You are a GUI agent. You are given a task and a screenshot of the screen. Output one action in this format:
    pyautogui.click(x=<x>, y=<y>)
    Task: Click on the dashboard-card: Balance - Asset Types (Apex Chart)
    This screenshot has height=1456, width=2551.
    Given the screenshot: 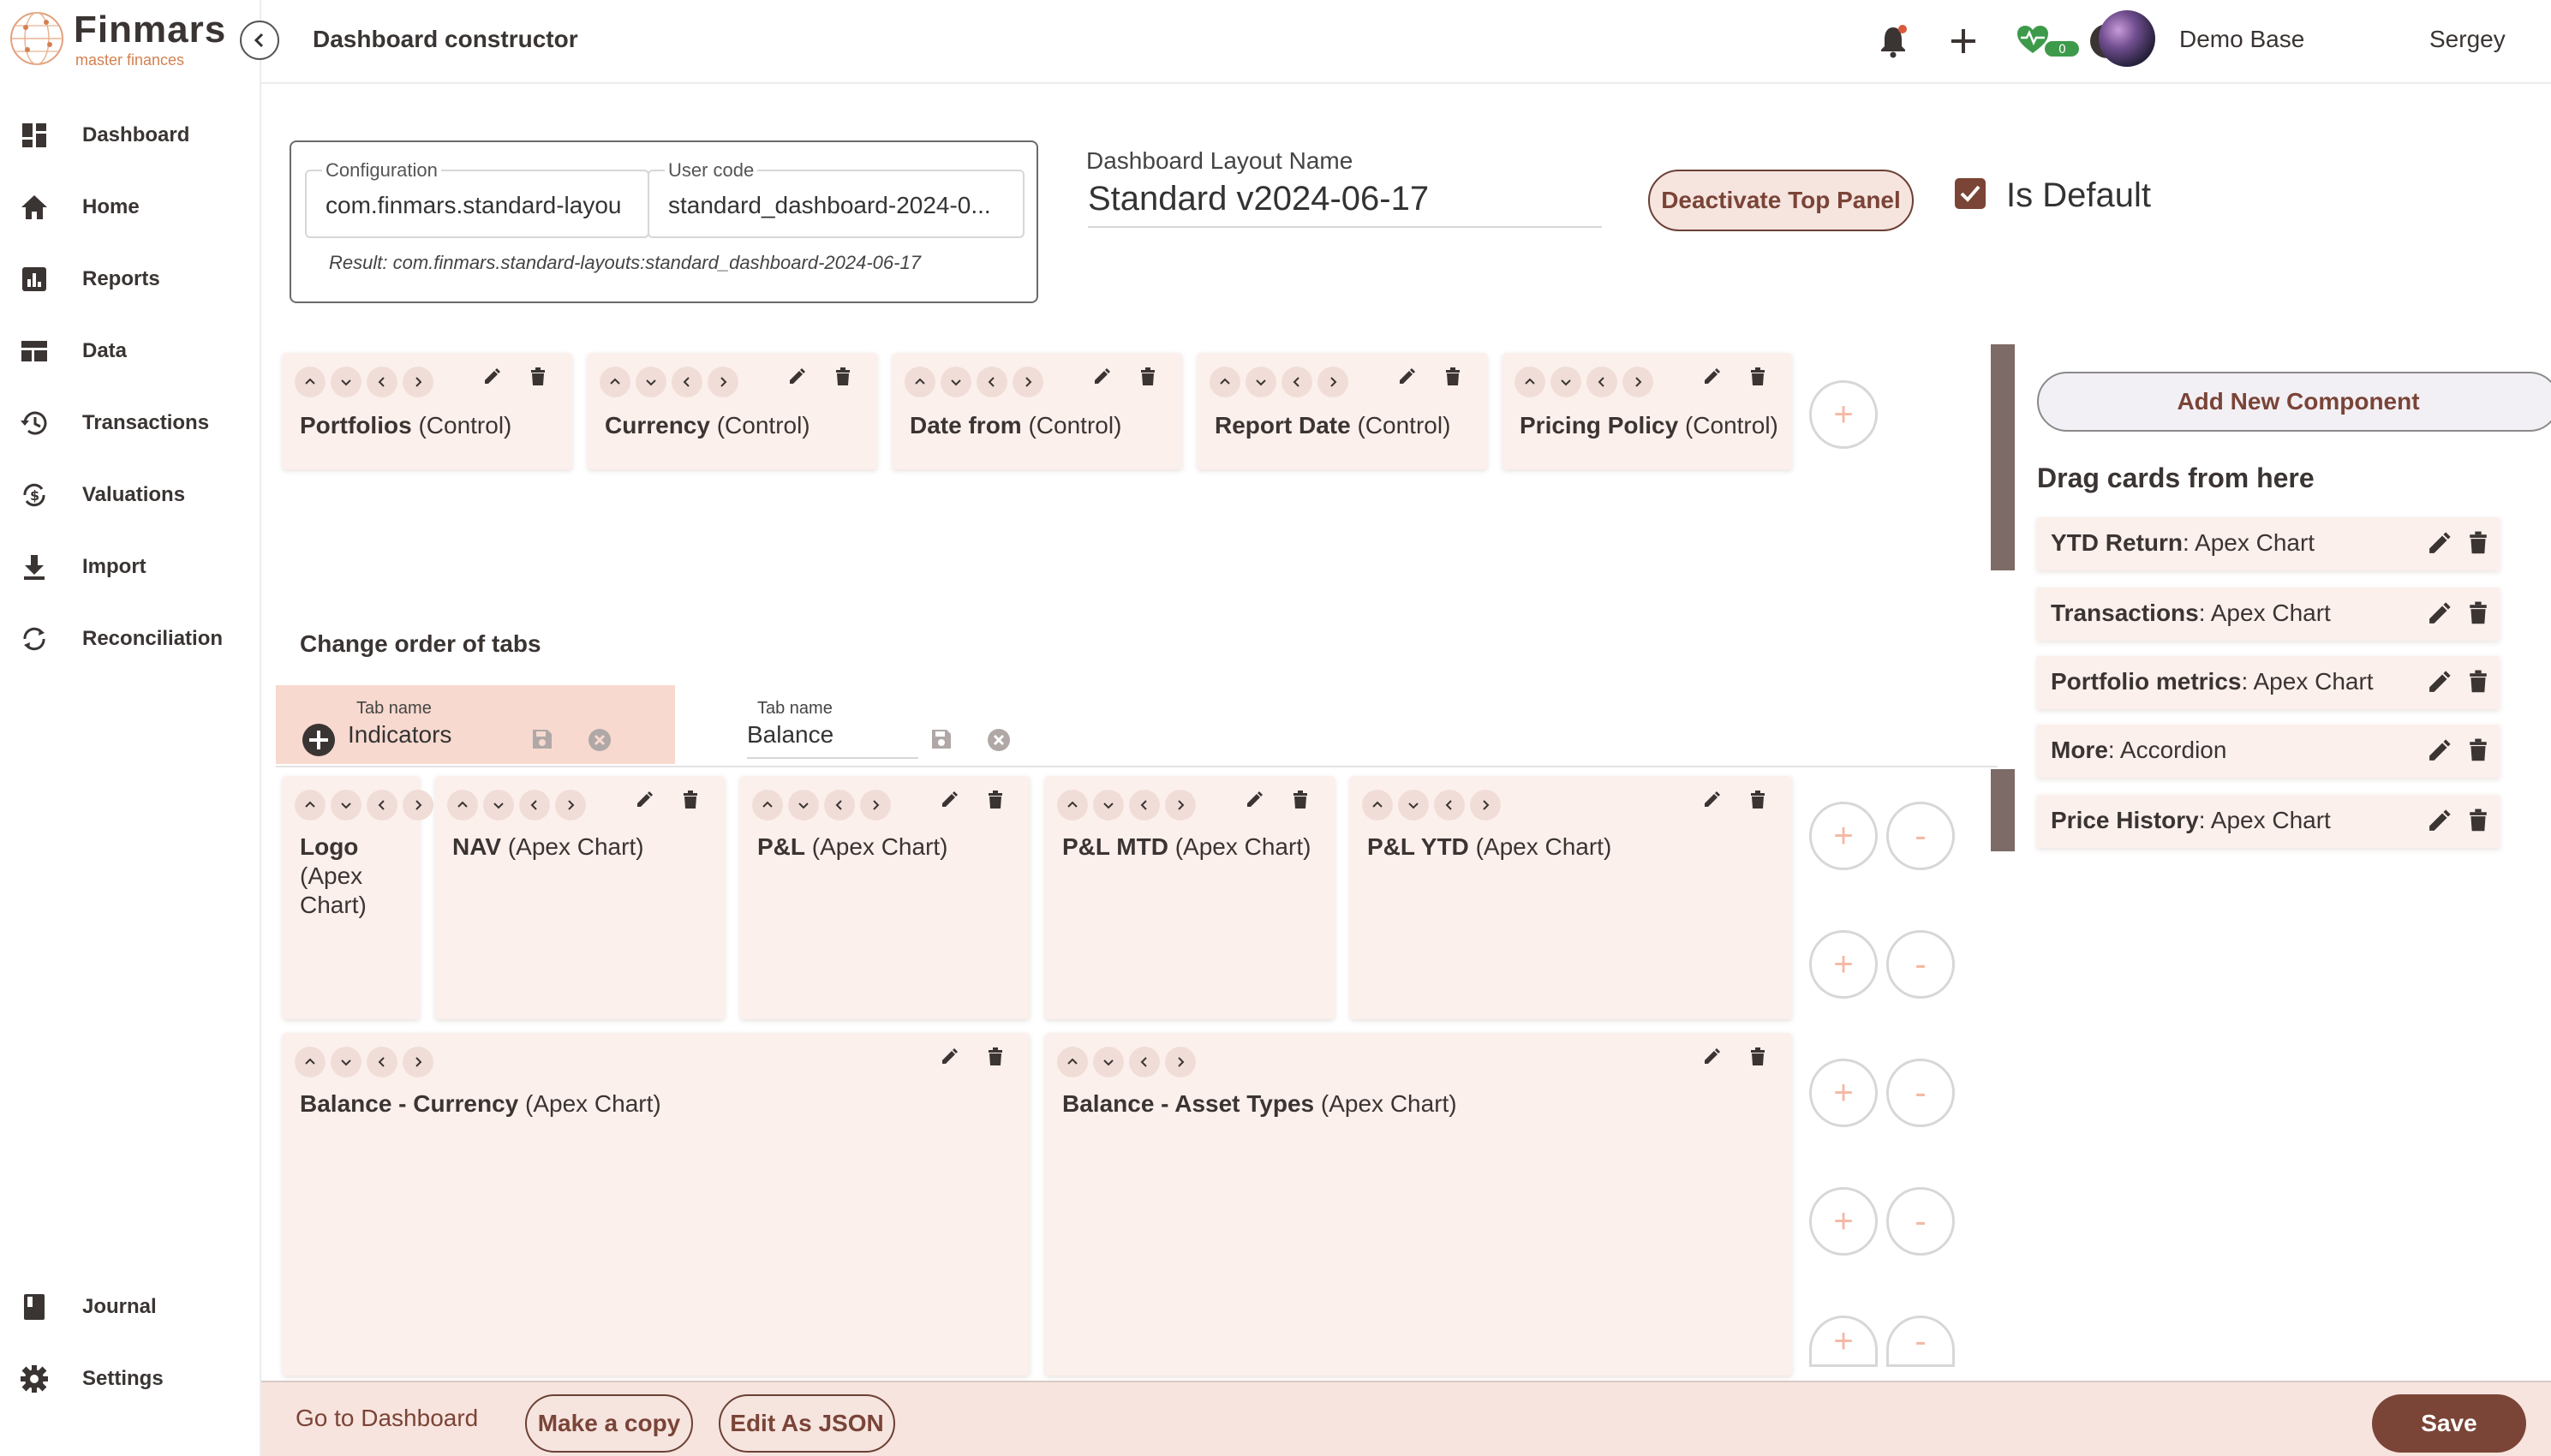 What is the action you would take?
    pyautogui.click(x=1418, y=1204)
    